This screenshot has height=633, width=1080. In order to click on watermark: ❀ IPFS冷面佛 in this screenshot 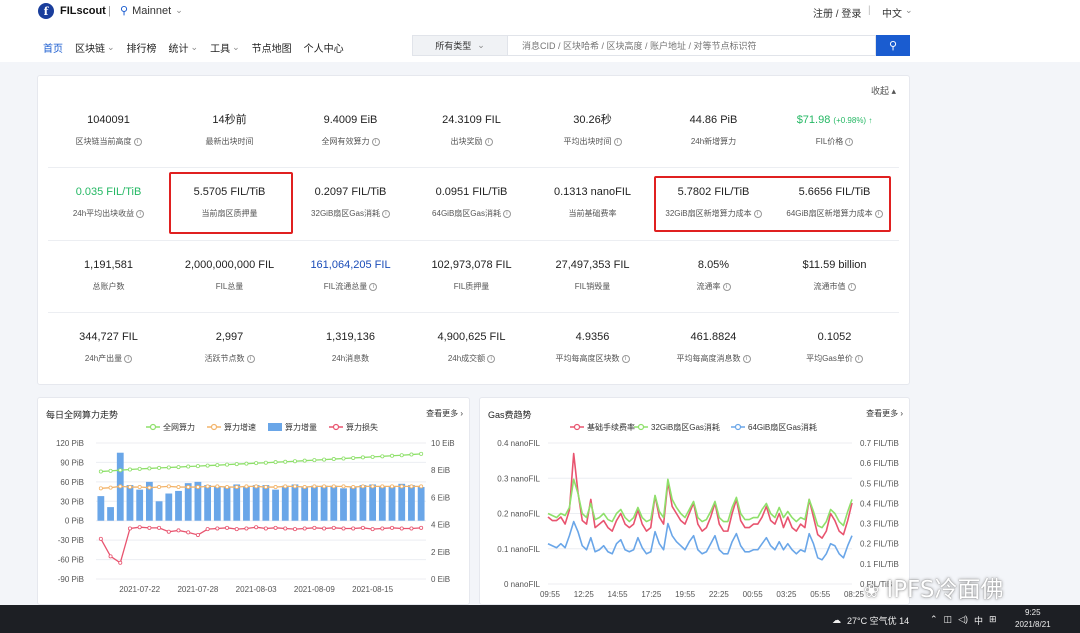, I will do `click(933, 587)`.